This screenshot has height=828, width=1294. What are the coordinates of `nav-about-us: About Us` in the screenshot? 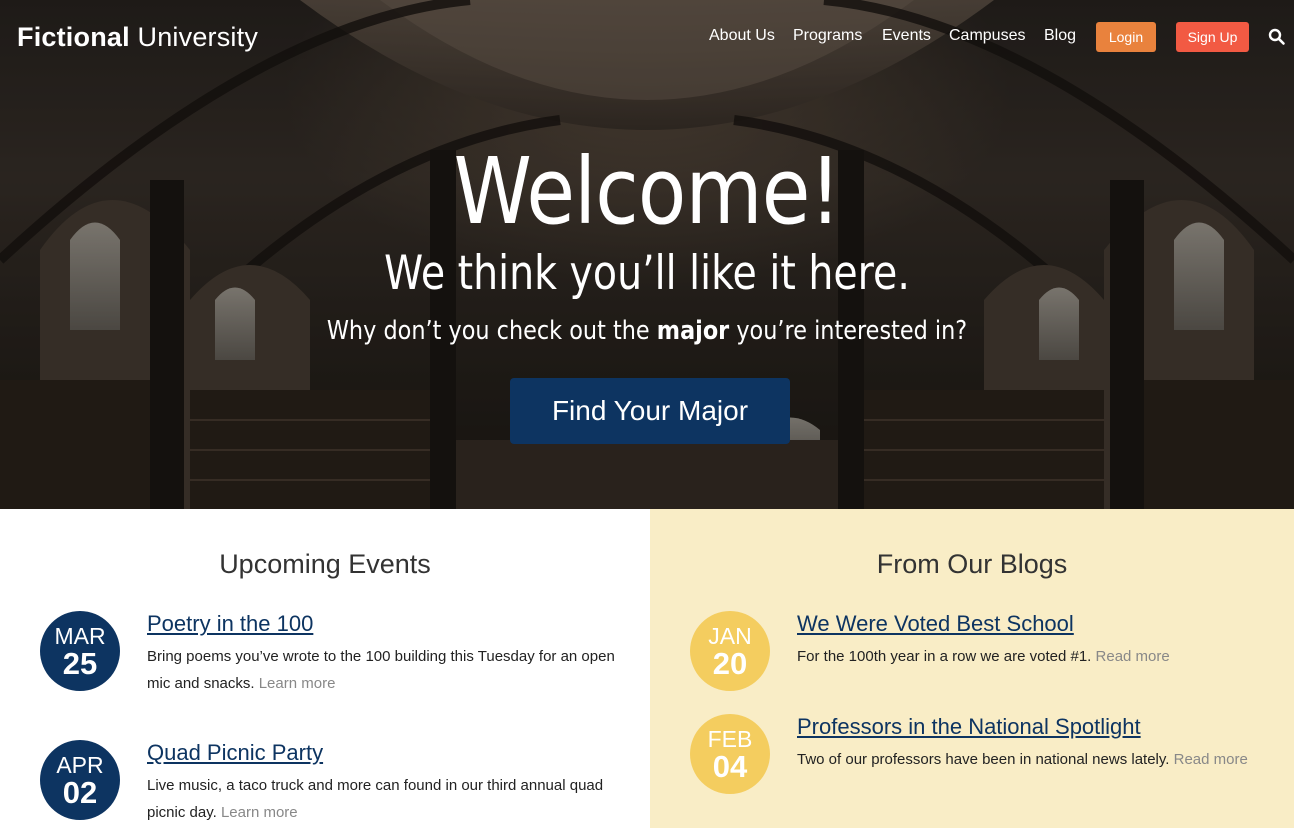 It's located at (742, 36).